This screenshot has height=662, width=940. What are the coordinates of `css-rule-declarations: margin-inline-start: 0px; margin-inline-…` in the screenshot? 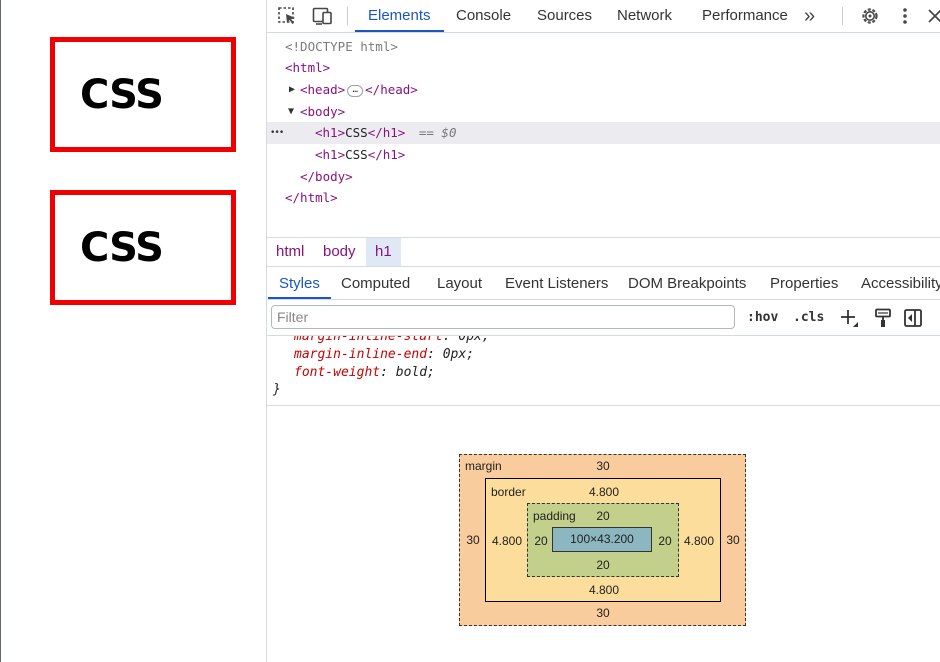 It's located at (603, 371).